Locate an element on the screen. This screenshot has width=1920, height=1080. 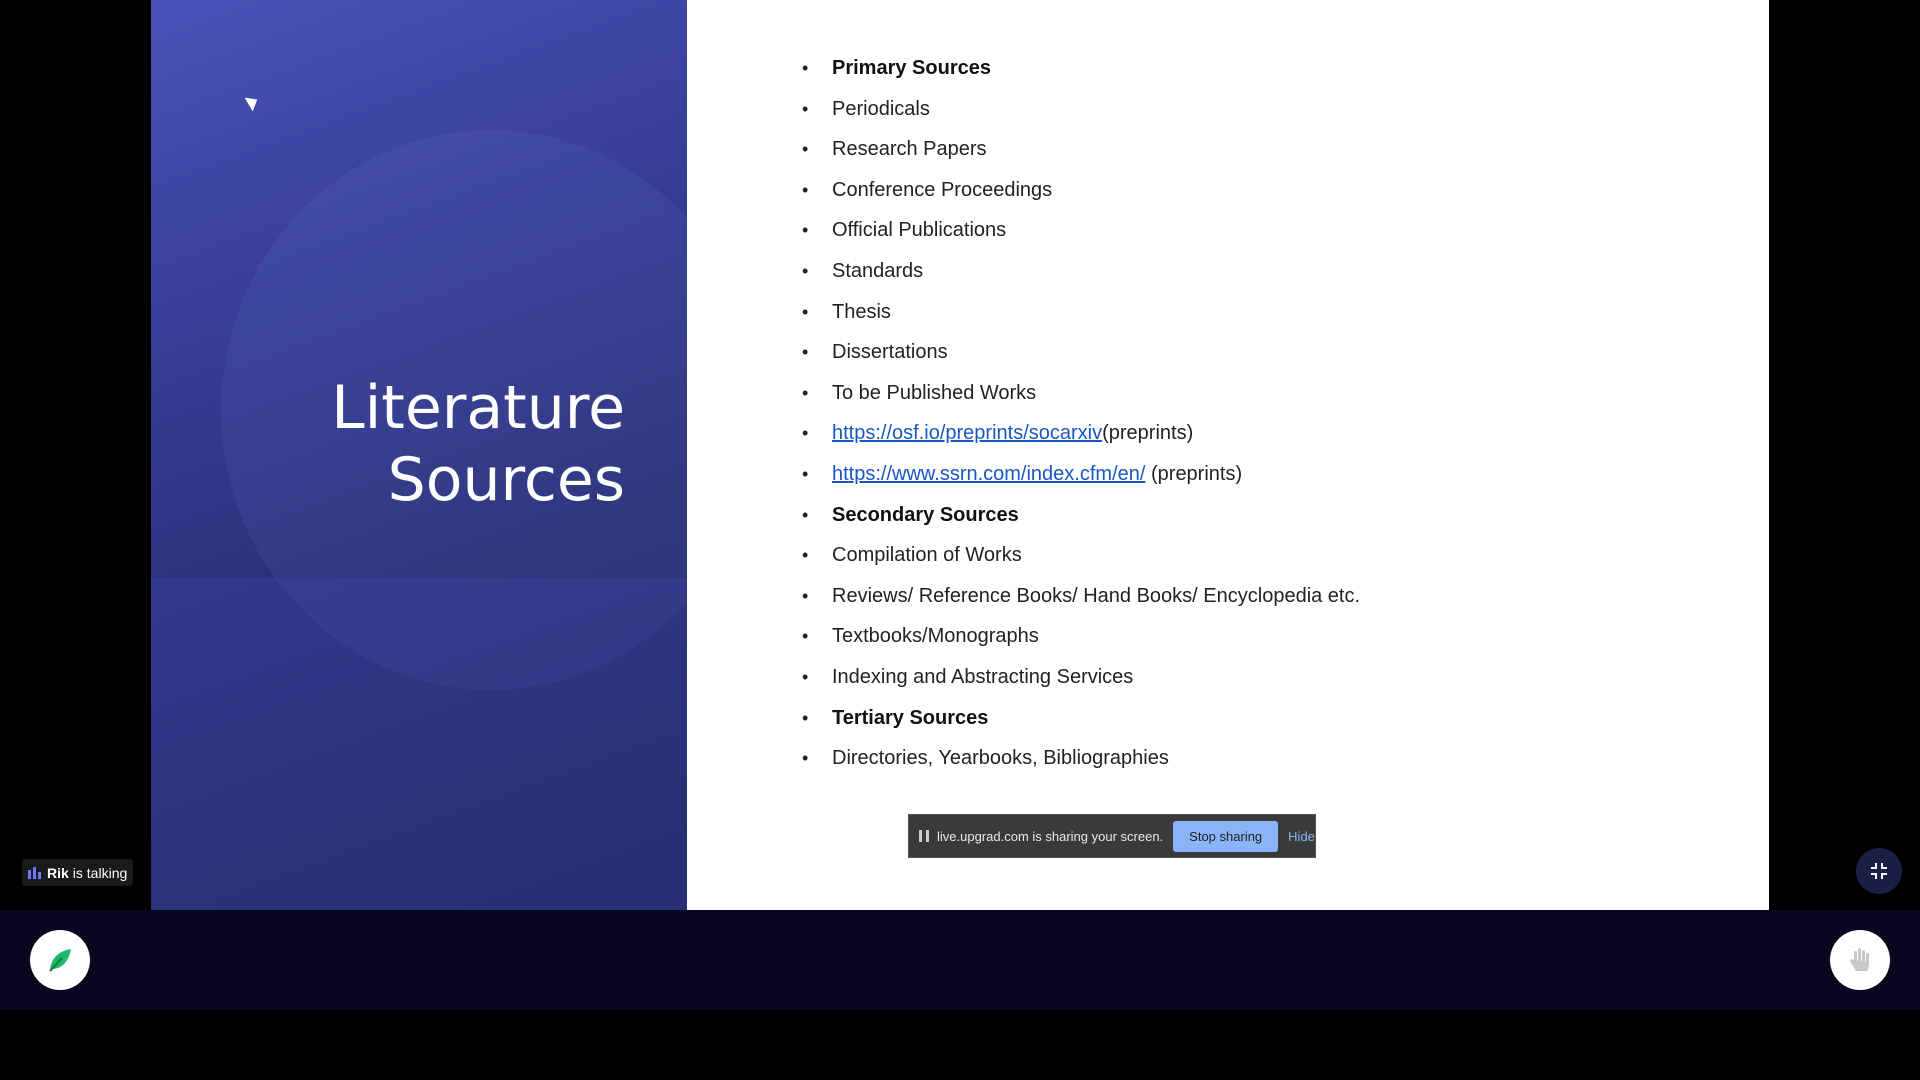
bullet-item: • Conference Proceedings is located at coordinates (1081, 192).